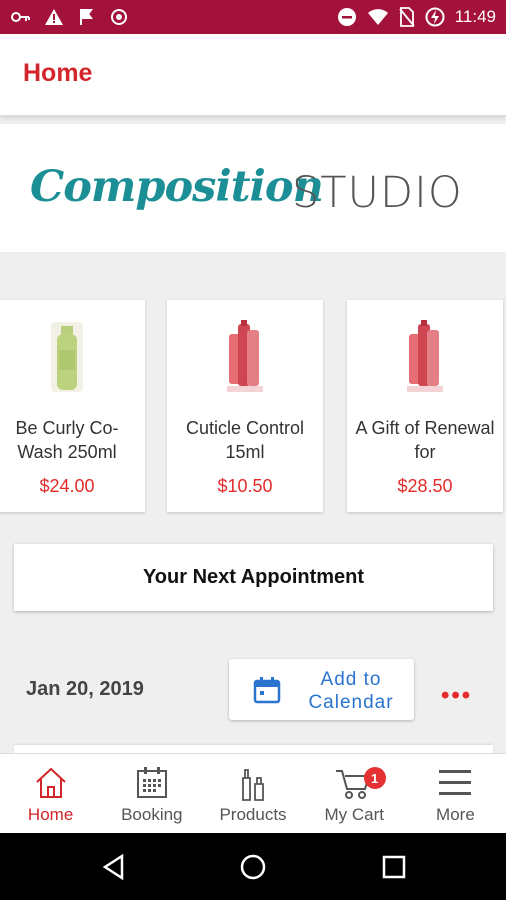 This screenshot has width=506, height=900. What do you see at coordinates (177, 187) in the screenshot?
I see `logo-script-text: Composition` at bounding box center [177, 187].